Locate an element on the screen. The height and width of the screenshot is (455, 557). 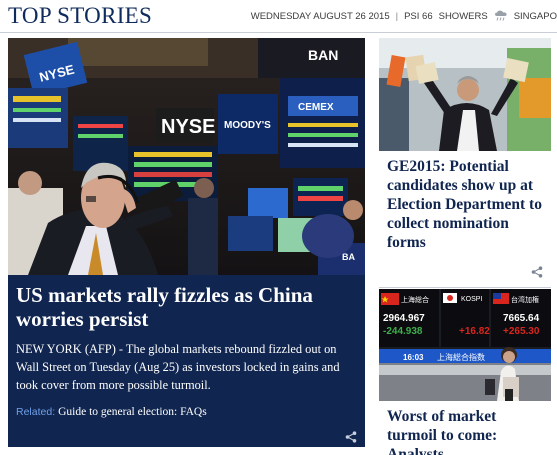
rain-cloud-icon is located at coordinates (500, 15).